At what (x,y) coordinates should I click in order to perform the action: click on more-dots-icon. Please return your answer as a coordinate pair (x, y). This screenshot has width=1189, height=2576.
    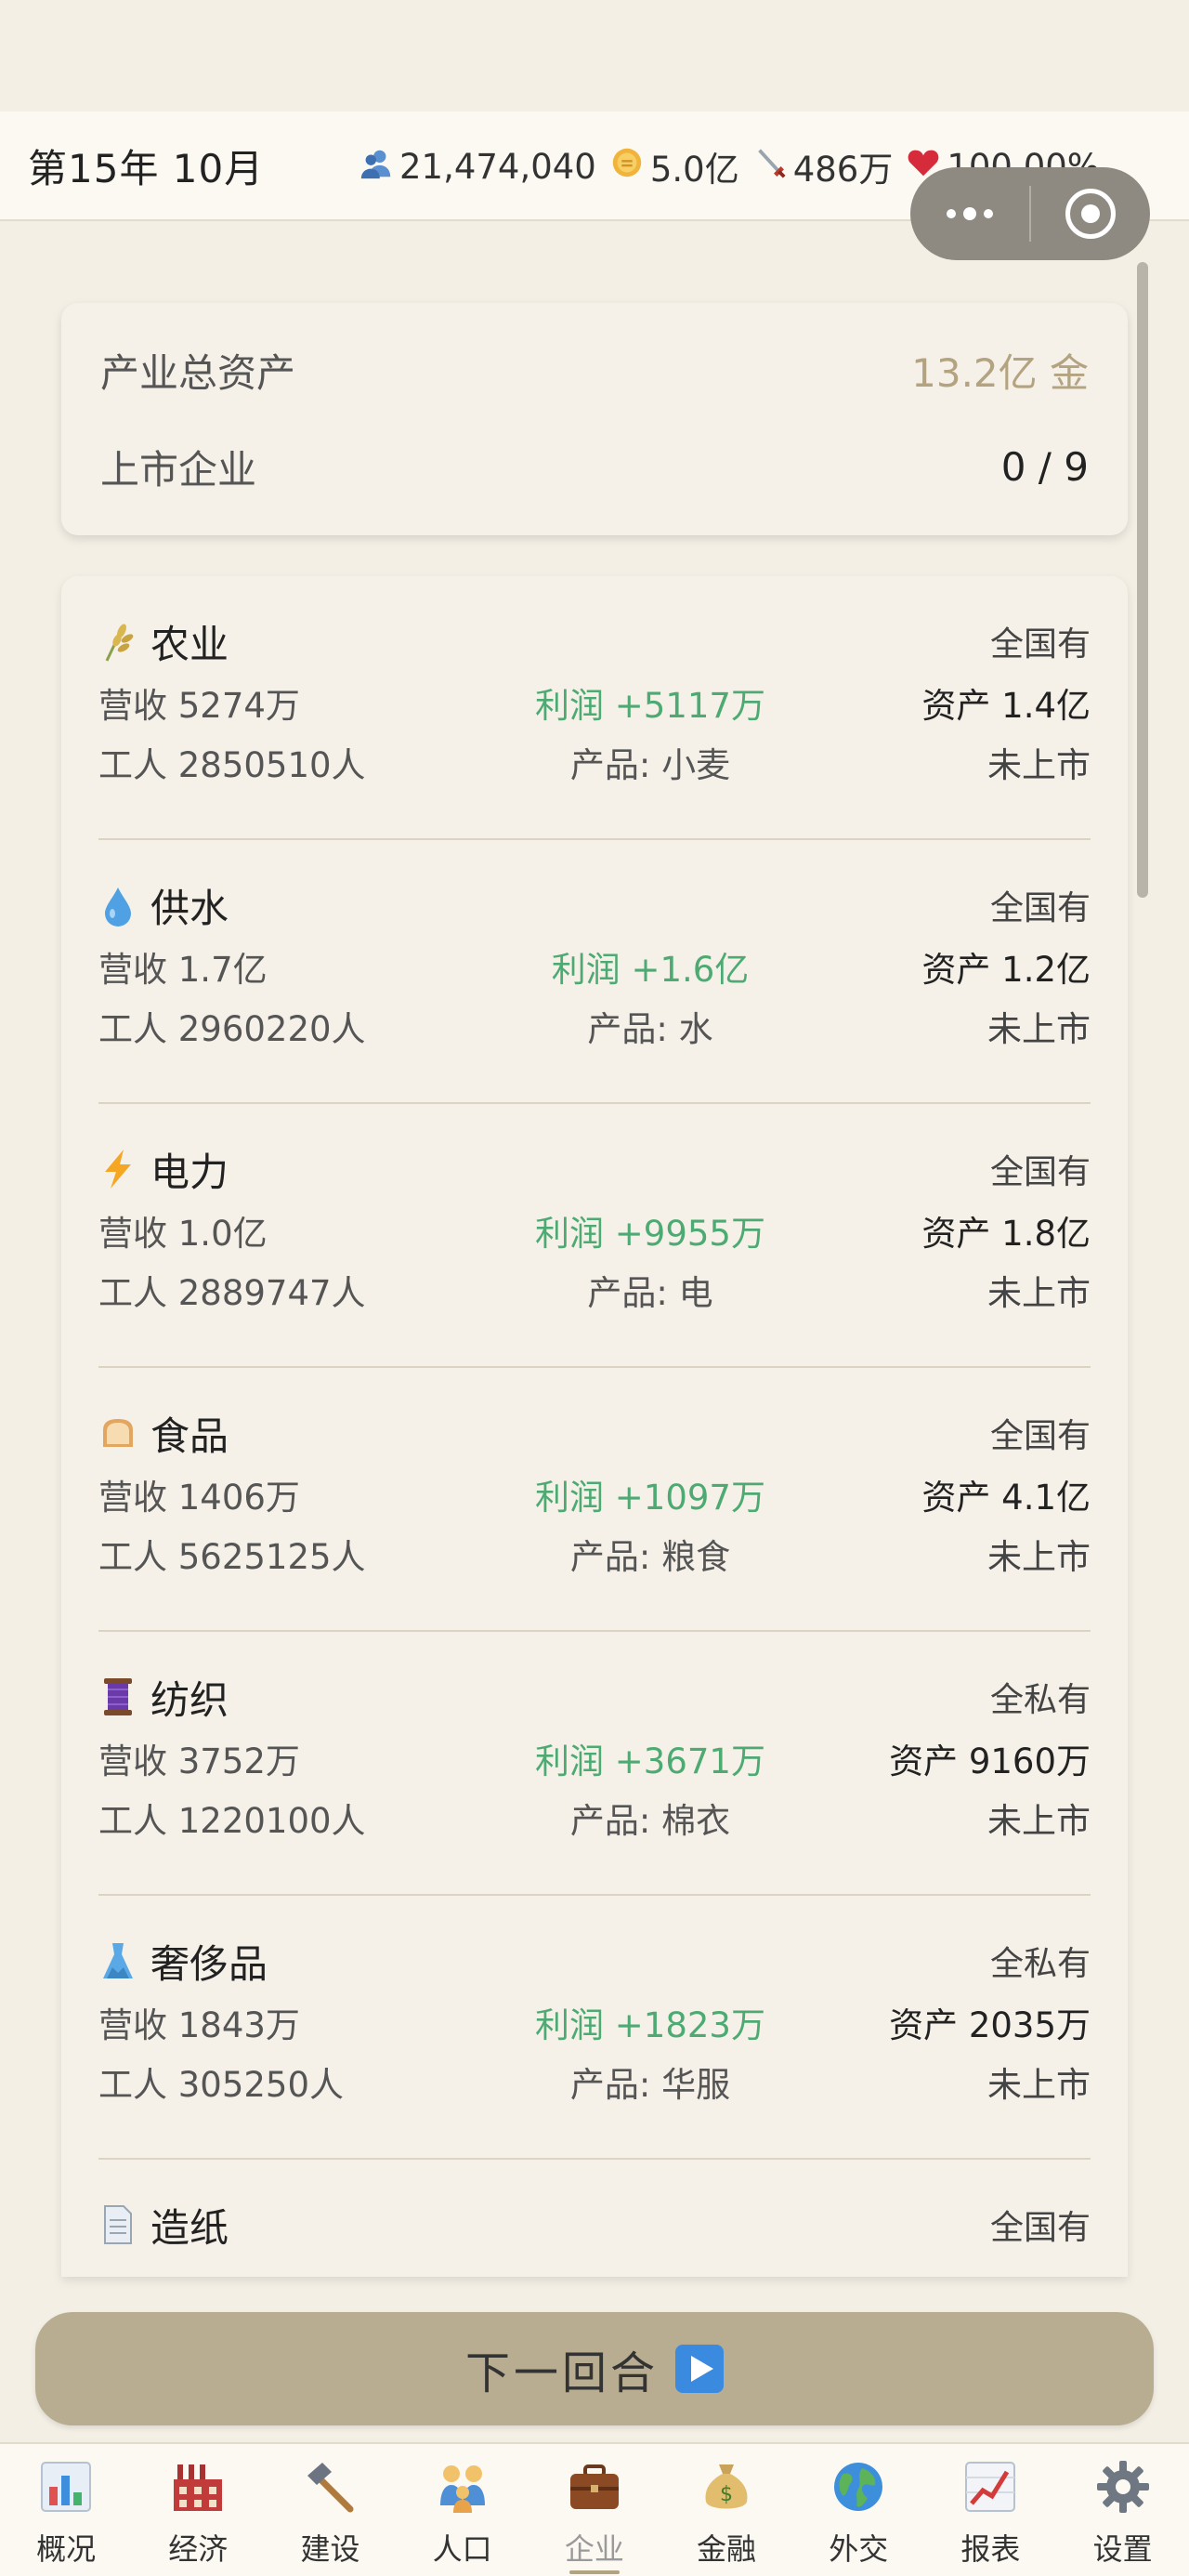
    Looking at the image, I should click on (970, 213).